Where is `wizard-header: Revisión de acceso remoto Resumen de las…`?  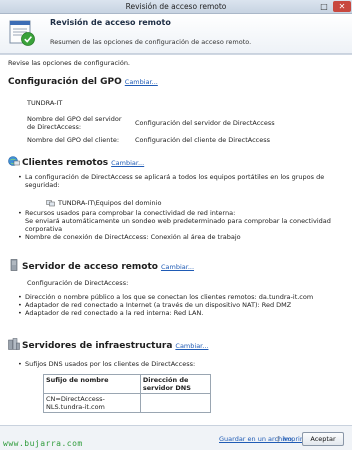
wizard-header: Revisión de acceso remoto Resumen de las… is located at coordinates (176, 34).